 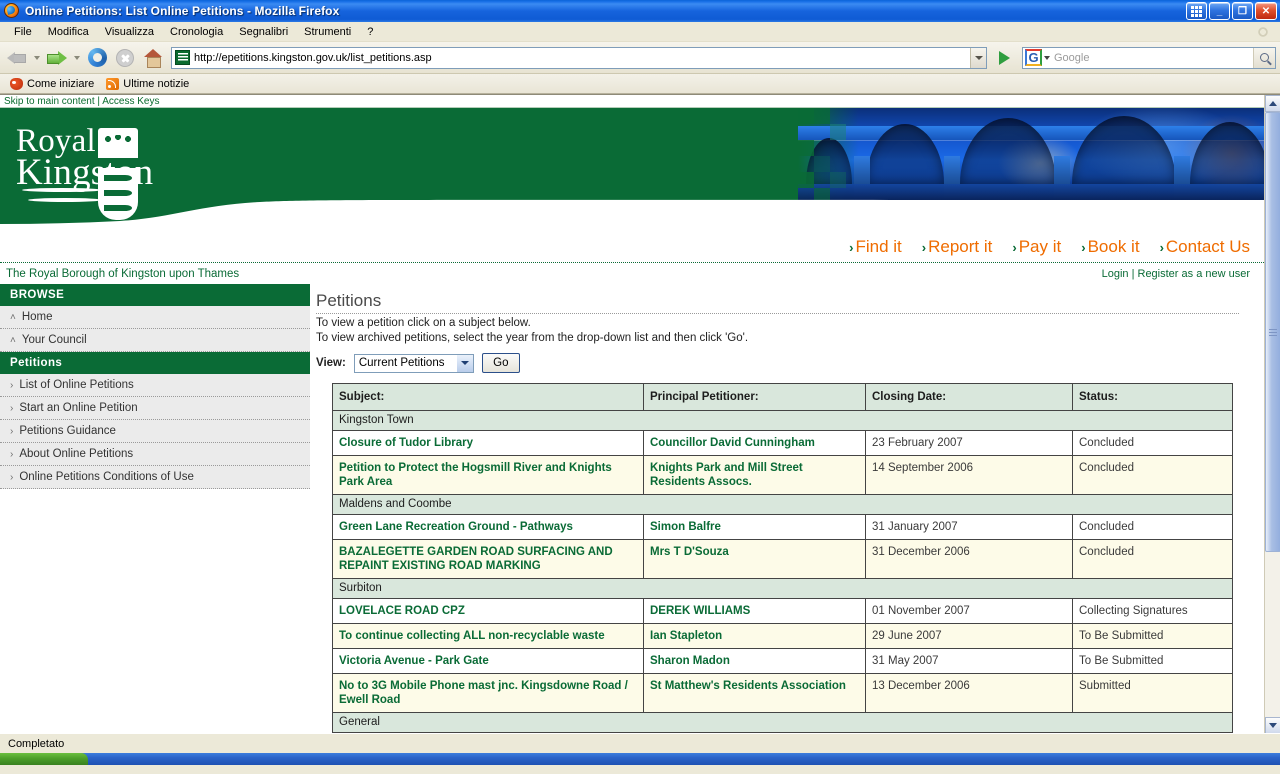 I want to click on home-button, so click(x=153, y=58).